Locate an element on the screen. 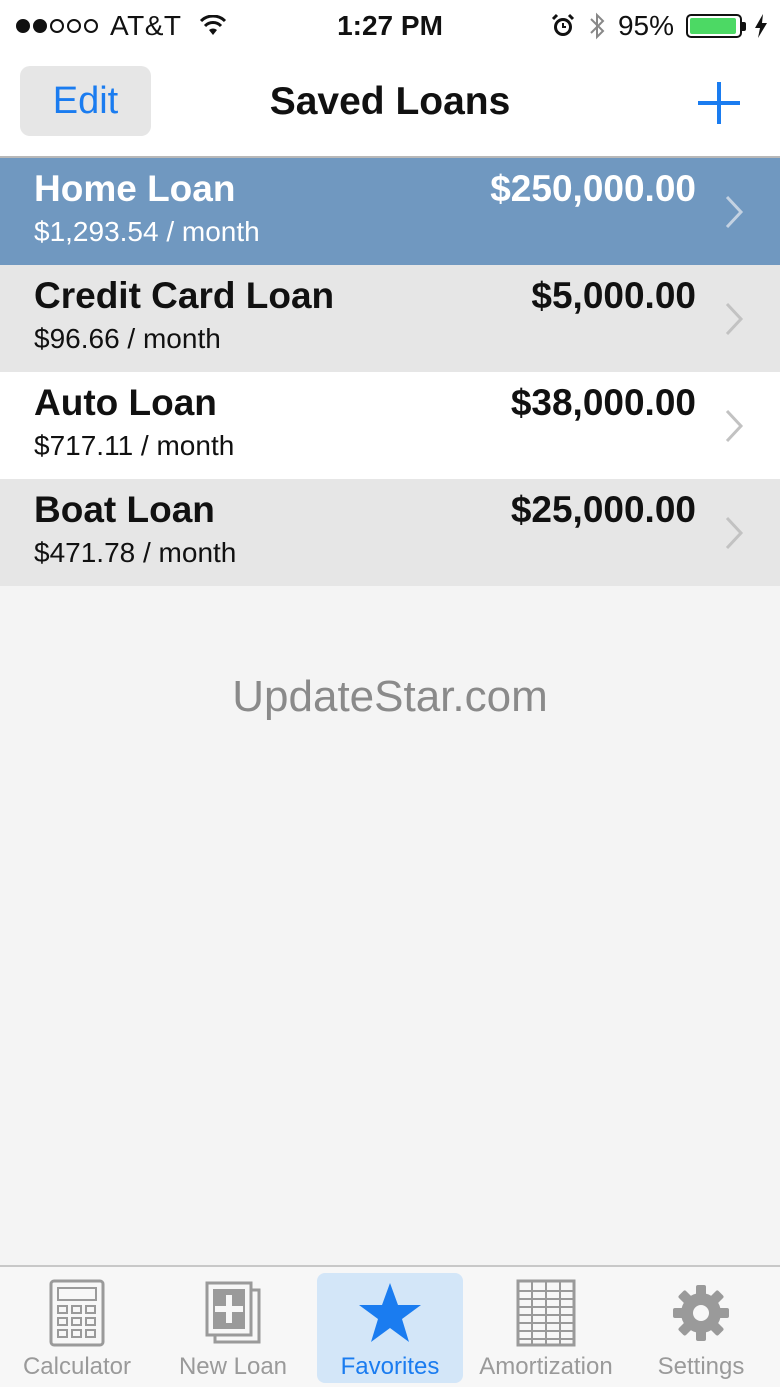 This screenshot has height=1387, width=780. watermark-text: UpdateStar.com is located at coordinates (390, 696).